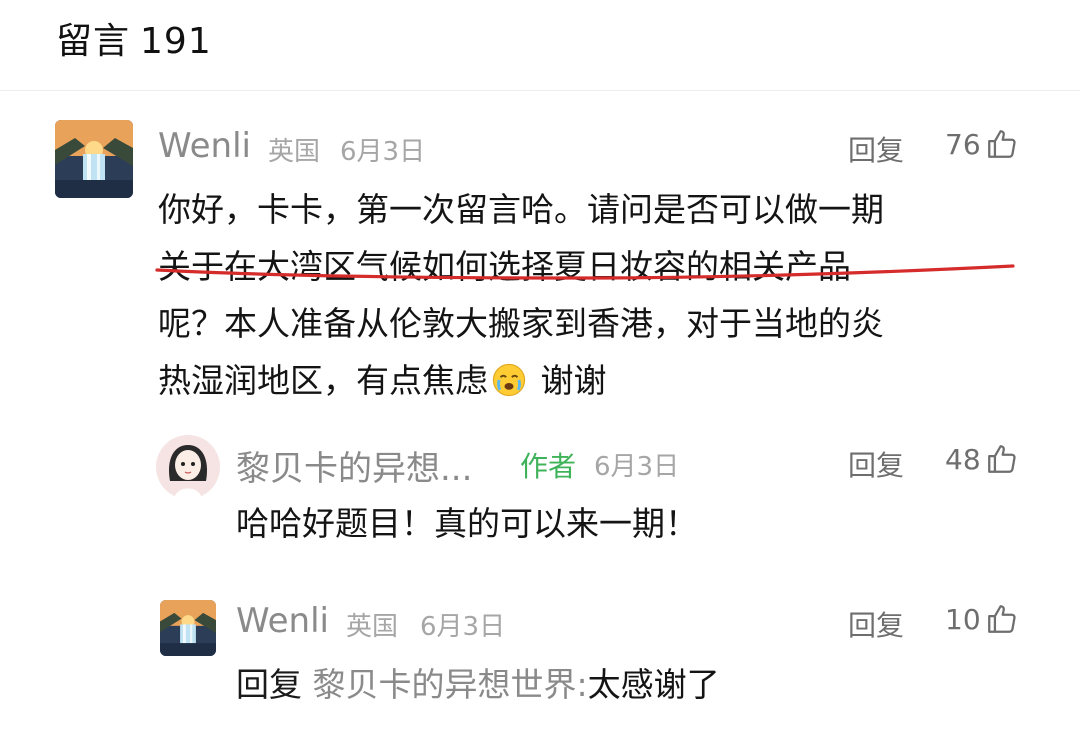 The image size is (1080, 736). I want to click on comment-text-thanks: 谢谢, so click(568, 380).